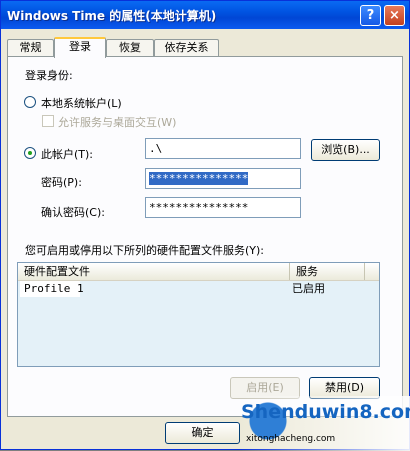  What do you see at coordinates (67, 154) in the screenshot?
I see `this-account-label: 此帐户(T):` at bounding box center [67, 154].